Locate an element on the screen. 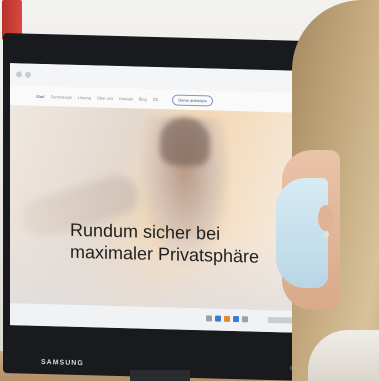 The height and width of the screenshot is (381, 379). nav-item-language: DE is located at coordinates (156, 98).